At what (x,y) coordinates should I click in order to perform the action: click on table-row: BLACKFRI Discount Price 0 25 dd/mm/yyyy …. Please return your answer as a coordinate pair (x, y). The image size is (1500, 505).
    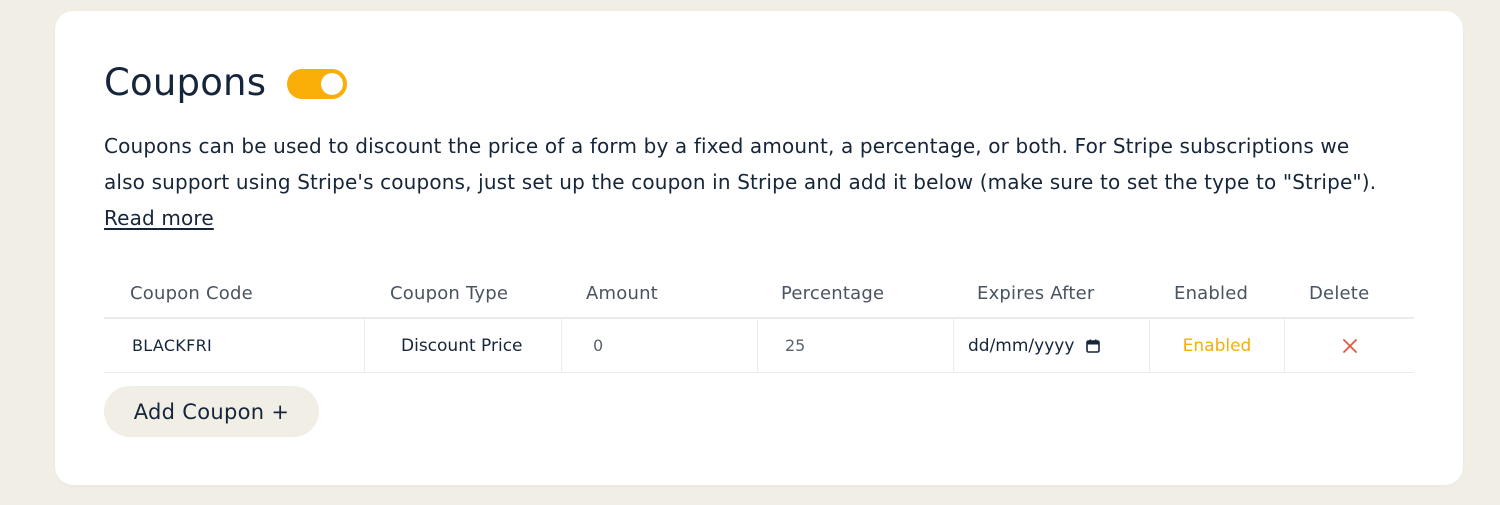
    Looking at the image, I should click on (759, 346).